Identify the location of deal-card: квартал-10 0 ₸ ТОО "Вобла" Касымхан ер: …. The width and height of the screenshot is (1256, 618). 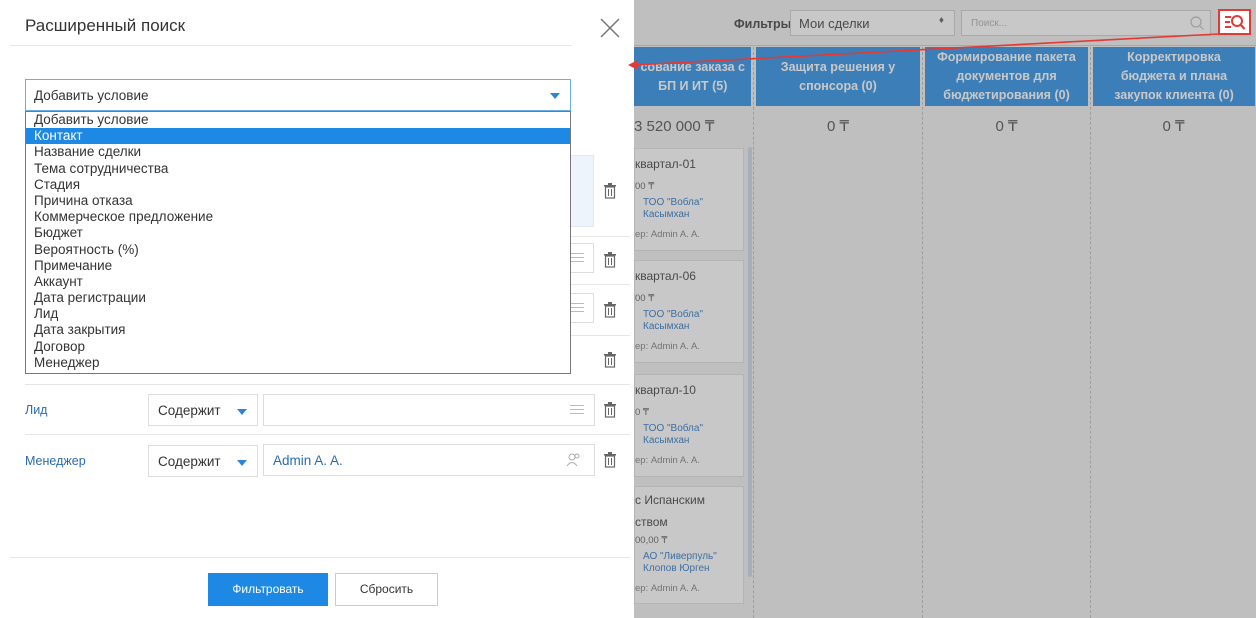
(689, 425).